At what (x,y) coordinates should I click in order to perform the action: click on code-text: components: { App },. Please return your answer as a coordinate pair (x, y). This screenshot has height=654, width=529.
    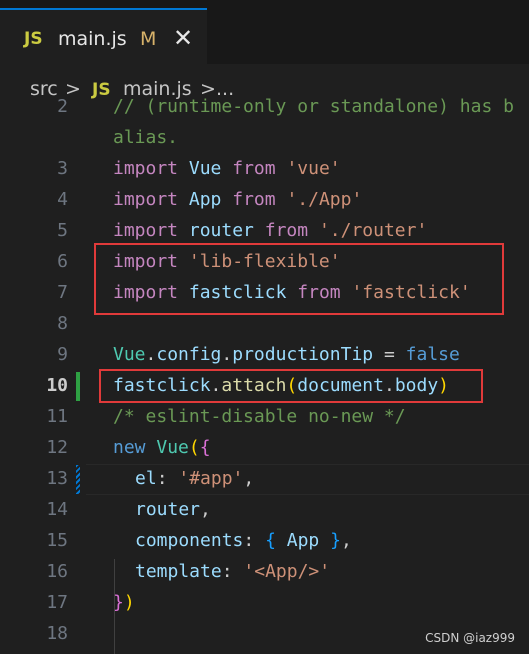
    Looking at the image, I should click on (243, 540).